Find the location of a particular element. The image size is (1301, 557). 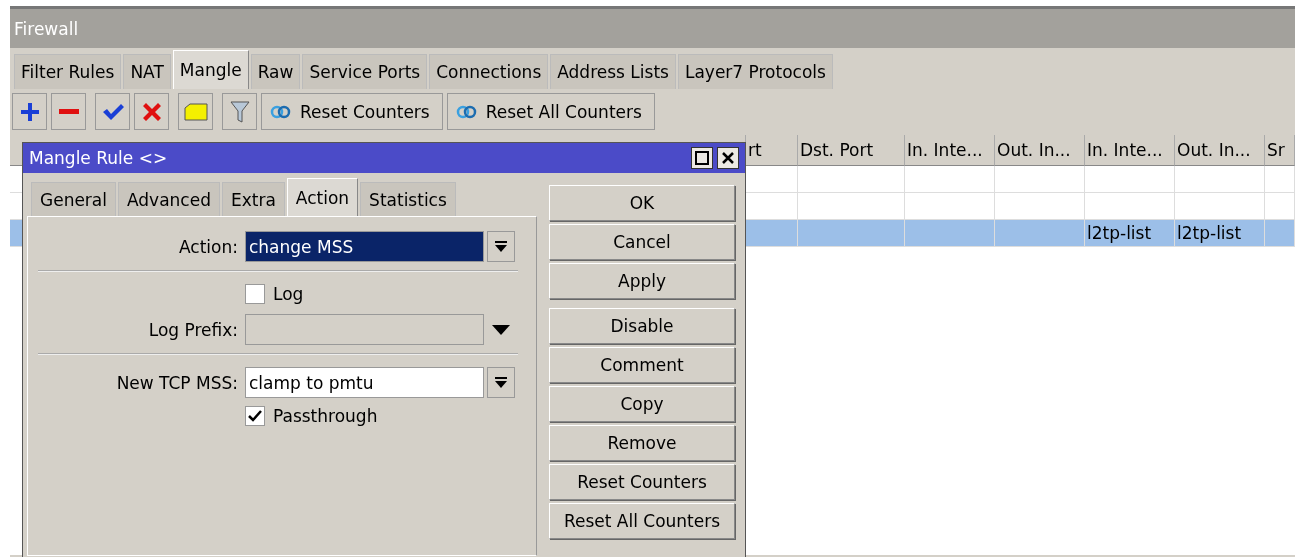

dialog-tab: Action is located at coordinates (322, 197).